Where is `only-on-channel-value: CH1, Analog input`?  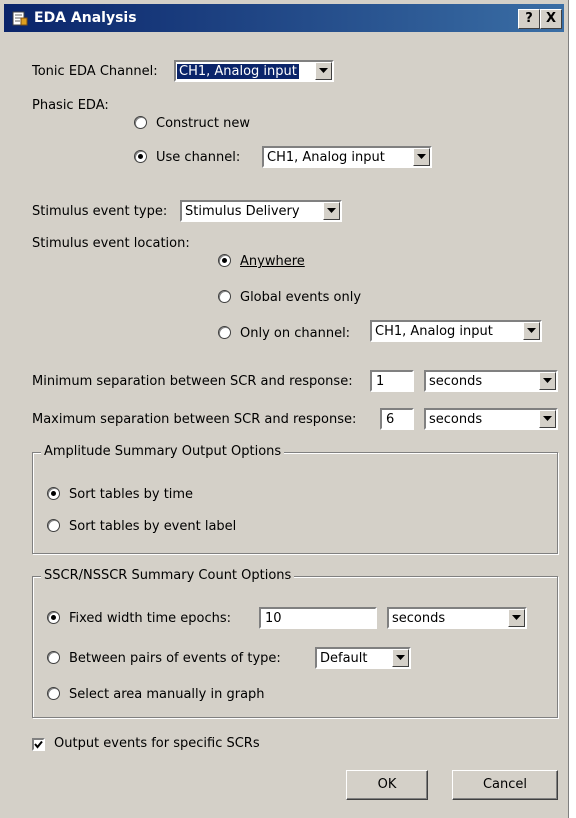
only-on-channel-value: CH1, Analog input is located at coordinates (434, 331).